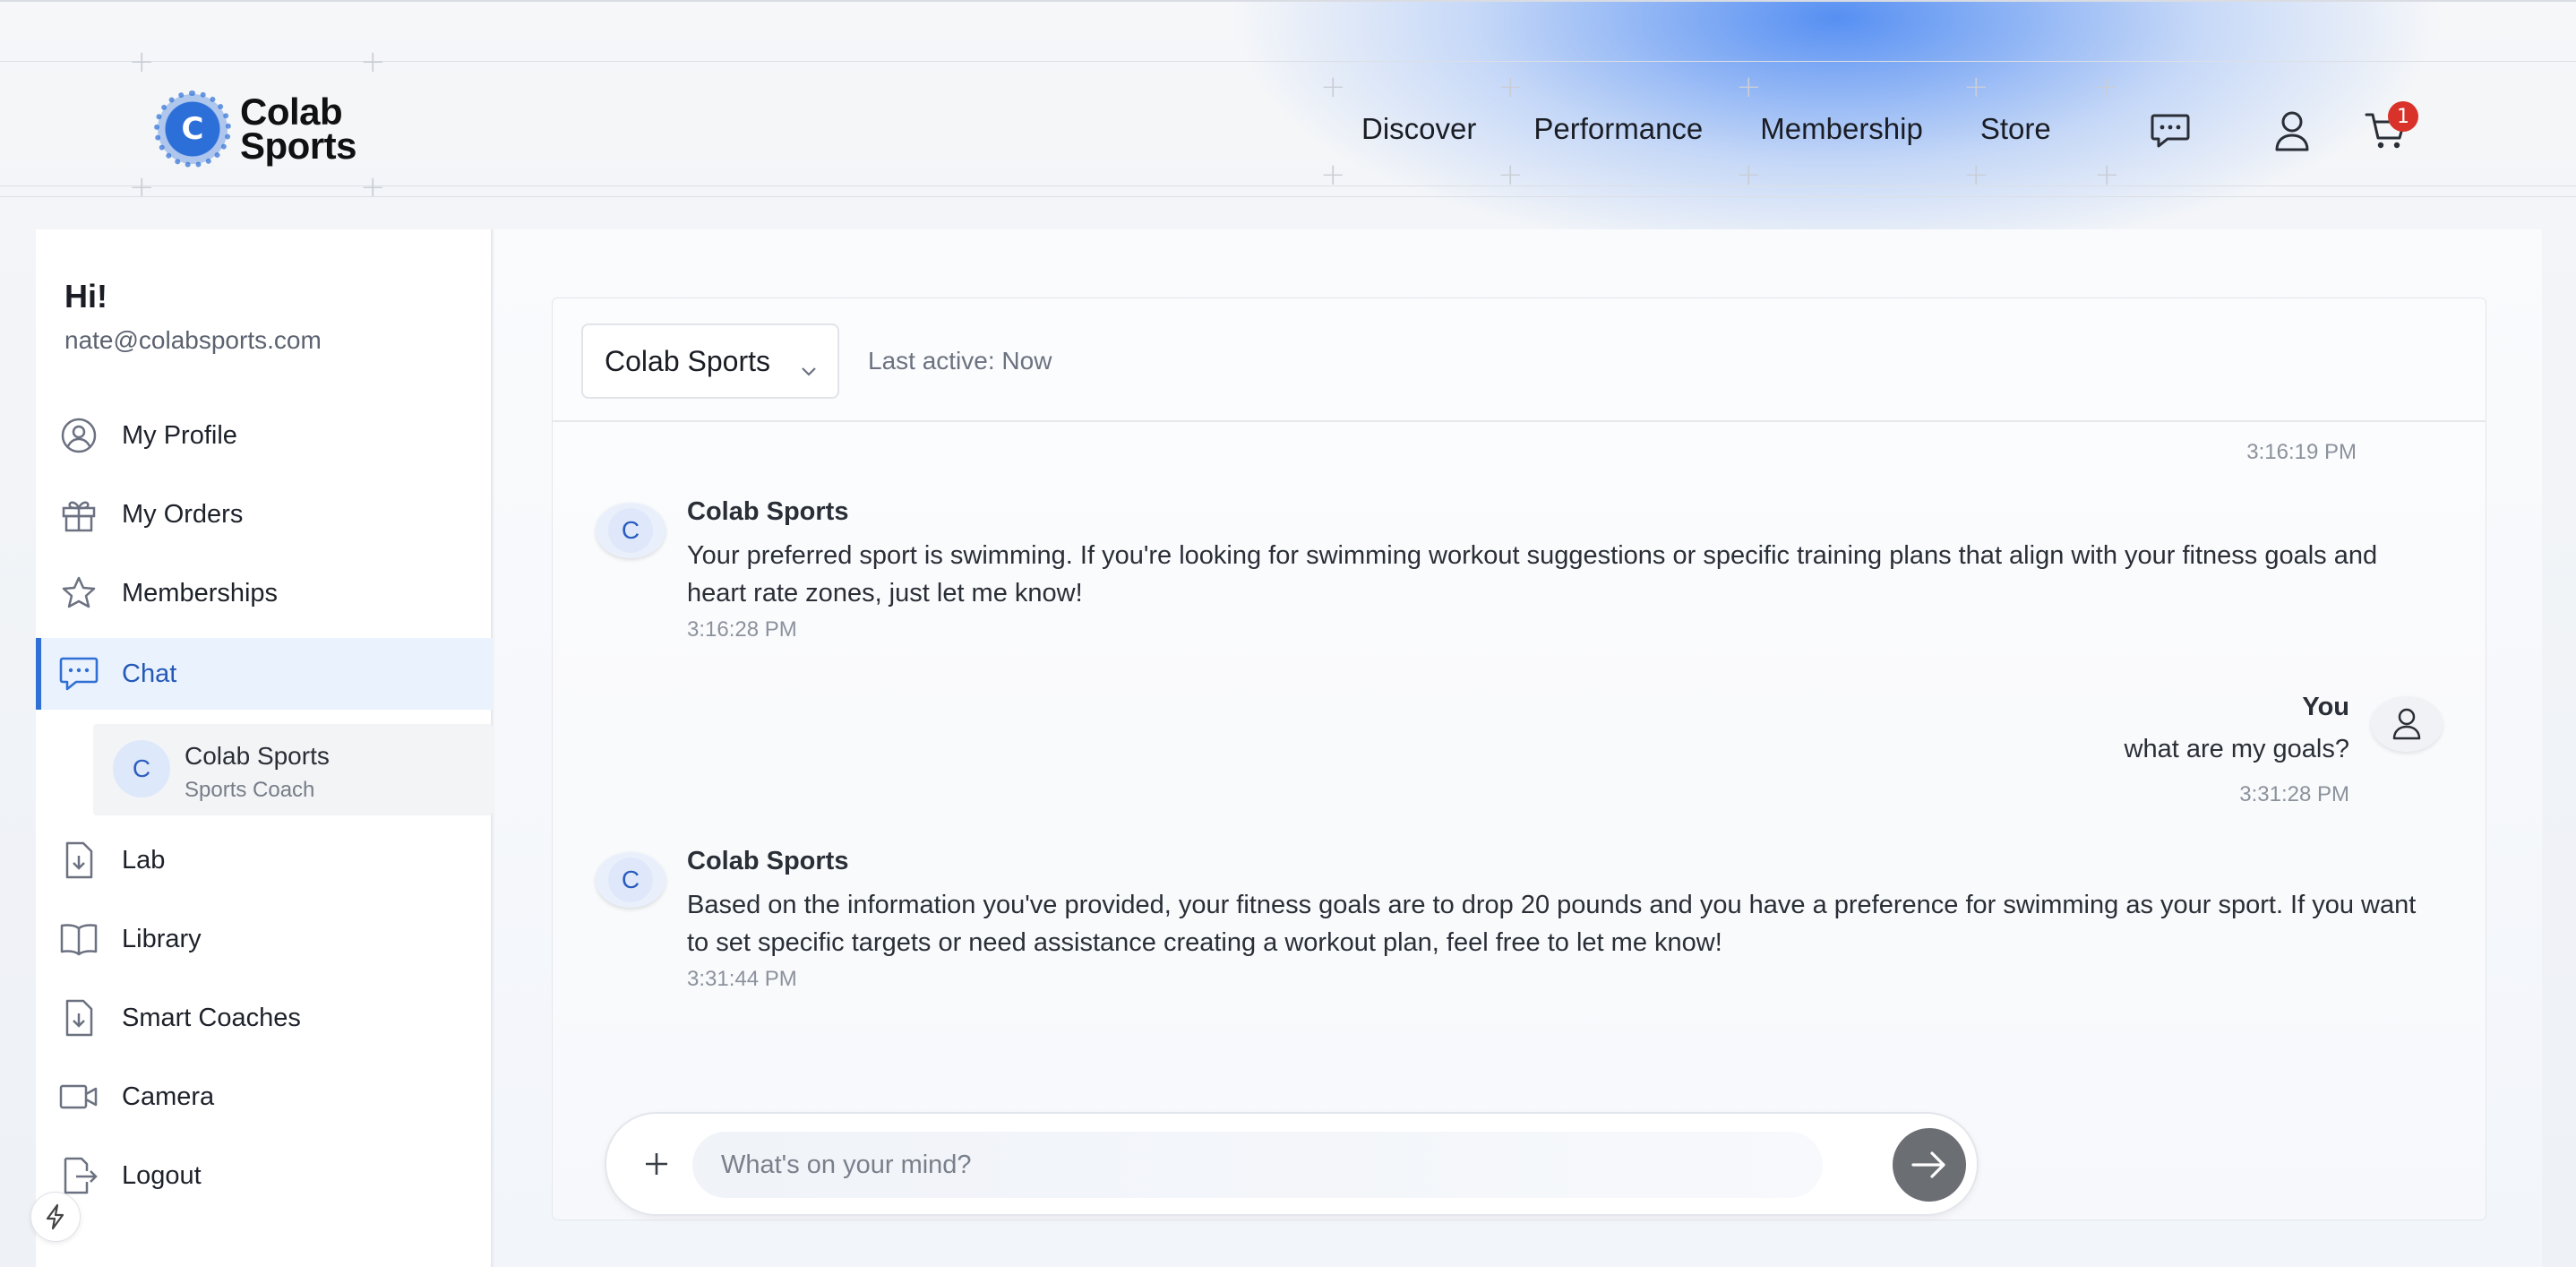 The image size is (2576, 1267). I want to click on logout-icon, so click(79, 1175).